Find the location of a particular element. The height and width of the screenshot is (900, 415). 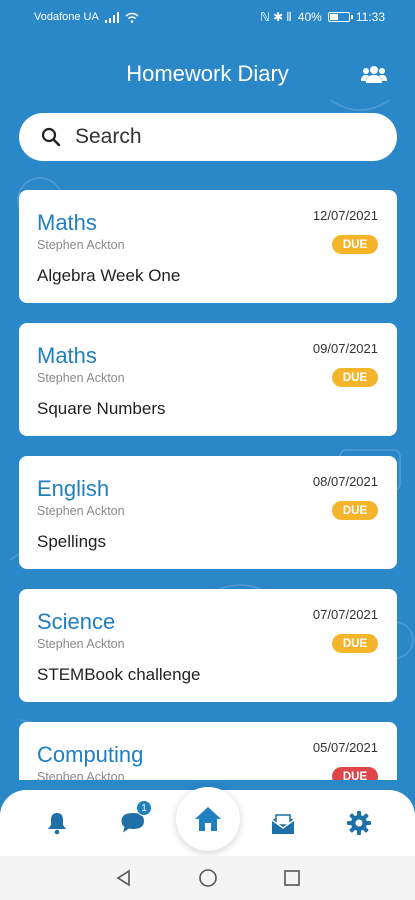

gear-icon is located at coordinates (359, 823).